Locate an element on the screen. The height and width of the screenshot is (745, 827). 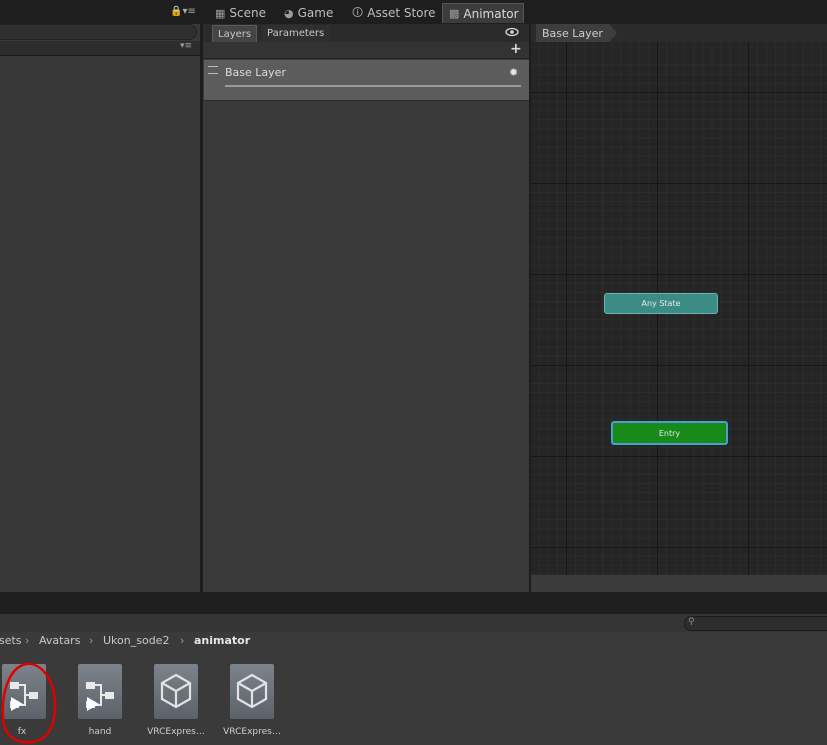
tab-animator: ▩ Animator is located at coordinates (483, 13).